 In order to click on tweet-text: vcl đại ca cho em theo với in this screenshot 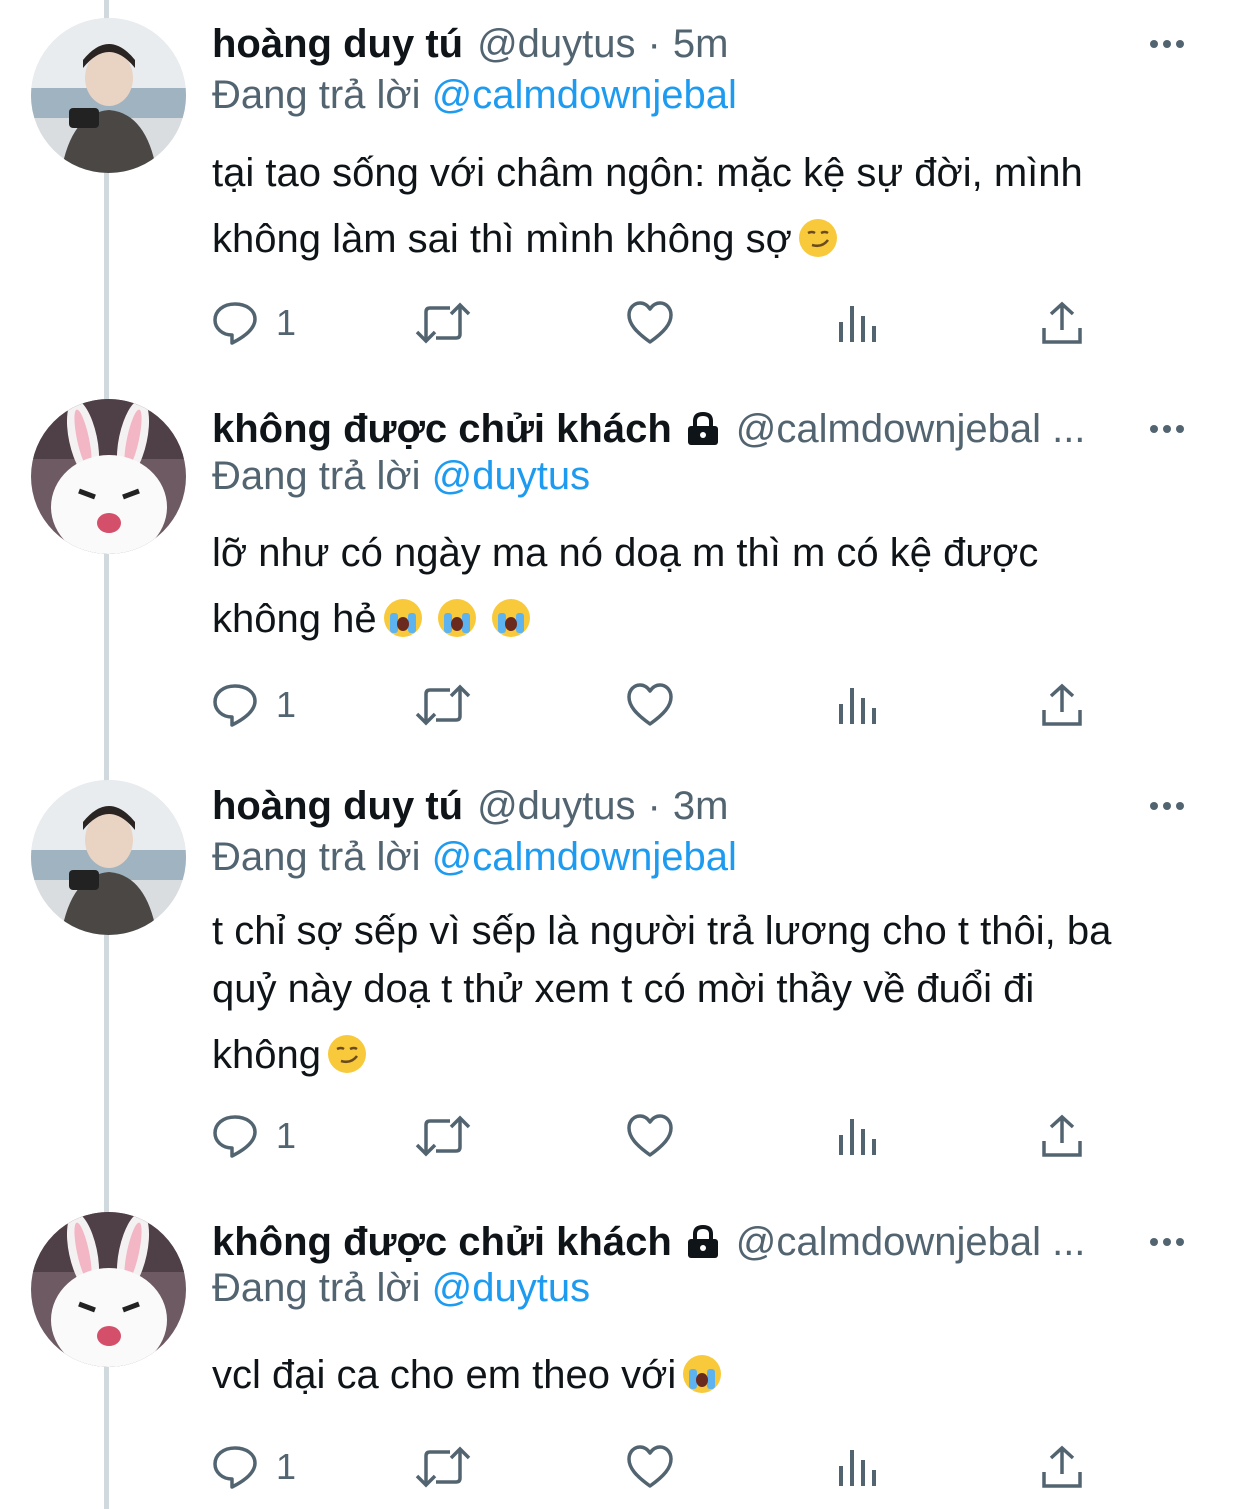, I will do `click(712, 1375)`.